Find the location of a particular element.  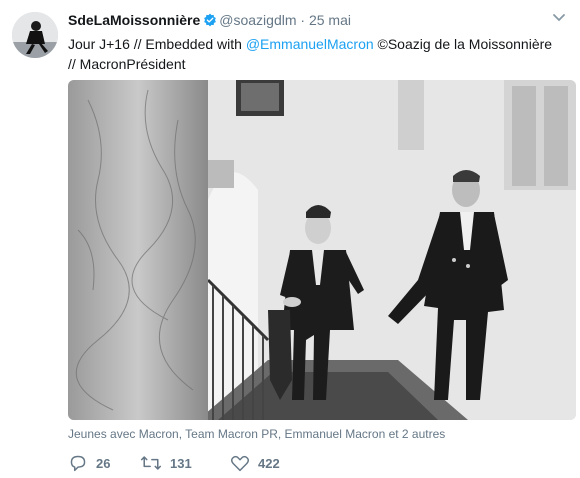

tweet-text-line2: // MacronPrésident is located at coordinates (127, 64).